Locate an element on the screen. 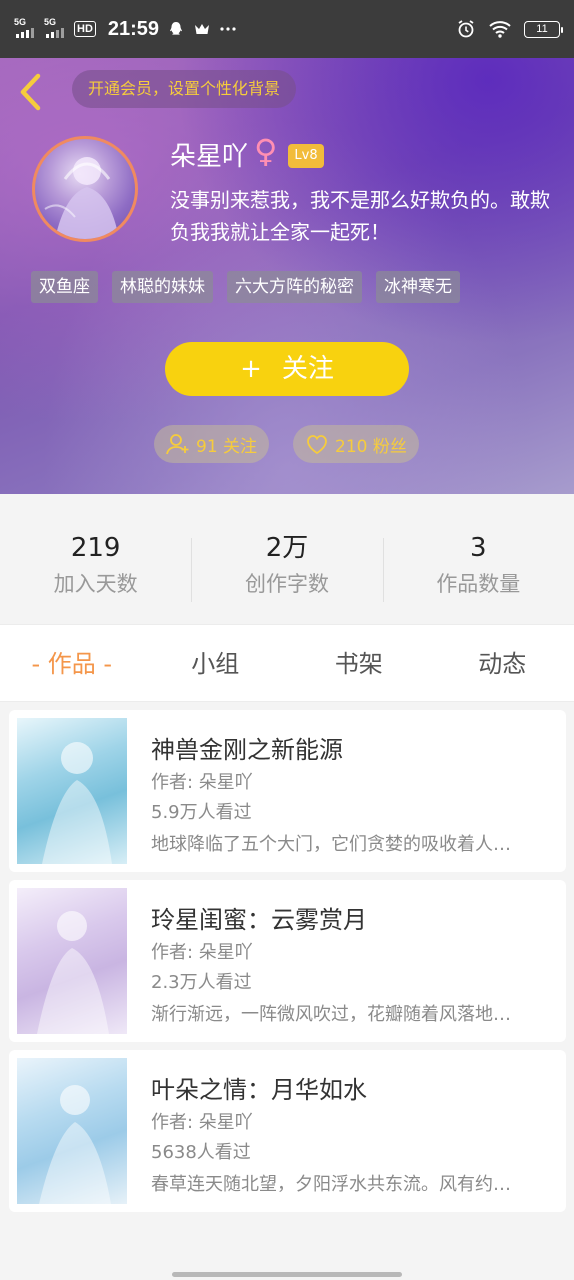 This screenshot has width=574, height=1280. avatar-illustration is located at coordinates (81, 198).